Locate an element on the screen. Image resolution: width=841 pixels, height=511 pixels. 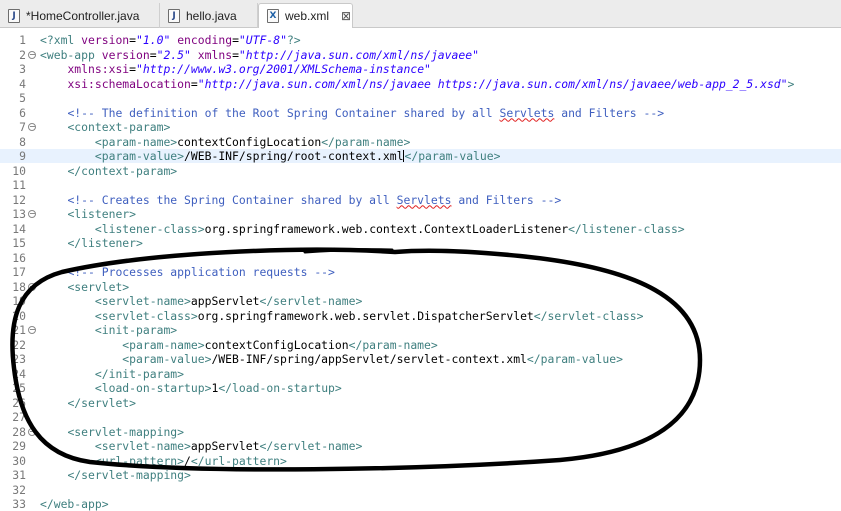
line-gutter: 23 is located at coordinates (20, 359).